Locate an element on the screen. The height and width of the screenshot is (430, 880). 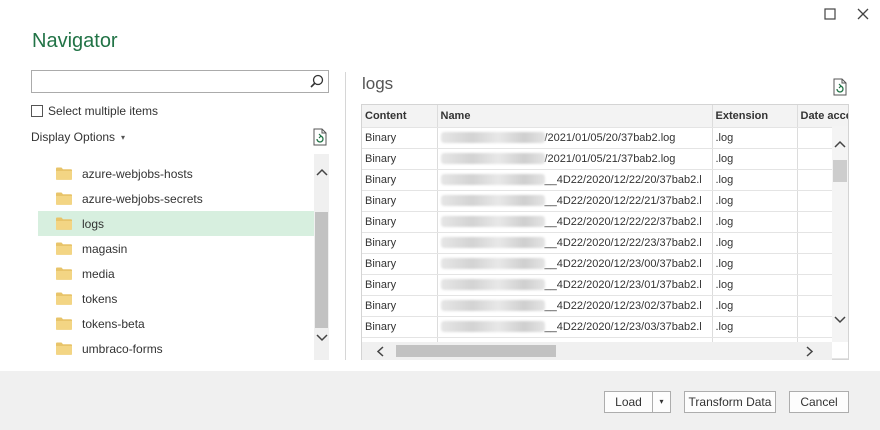
table-row: Binary __4D22/2020/12/23/03/37bab2.l .log is located at coordinates (605, 327).